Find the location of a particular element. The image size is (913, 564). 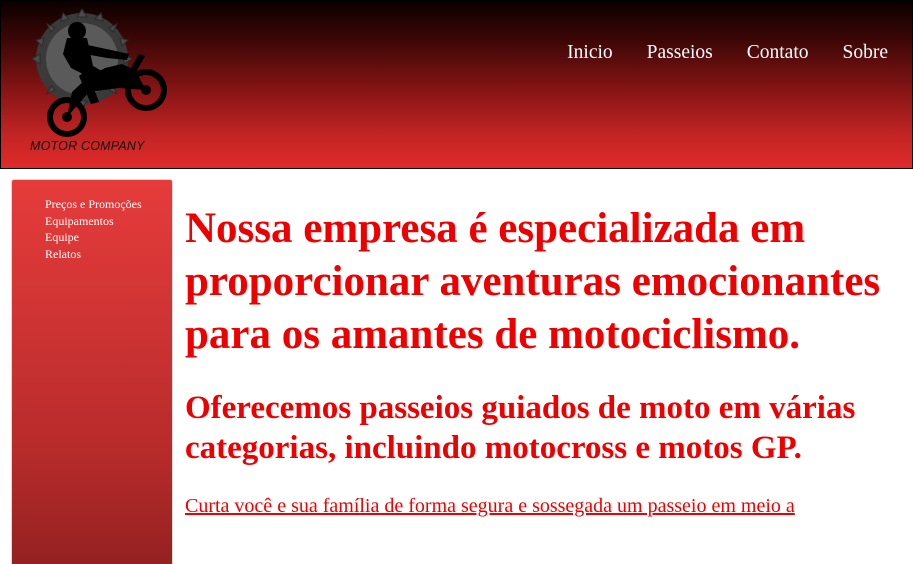

nav-link-contato: Contato is located at coordinates (778, 53).